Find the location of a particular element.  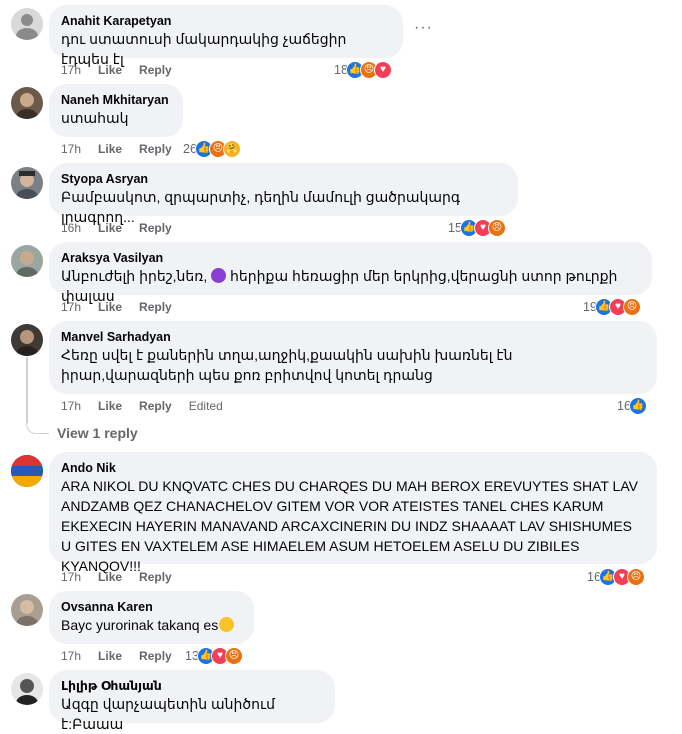

comment-author: Araksya Vasilyan is located at coordinates (350, 258).